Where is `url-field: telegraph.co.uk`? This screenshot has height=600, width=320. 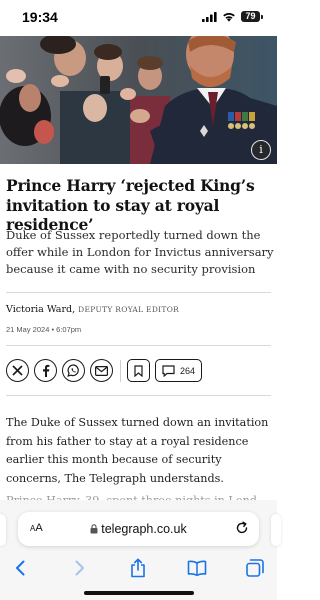
url-field: telegraph.co.uk is located at coordinates (138, 529).